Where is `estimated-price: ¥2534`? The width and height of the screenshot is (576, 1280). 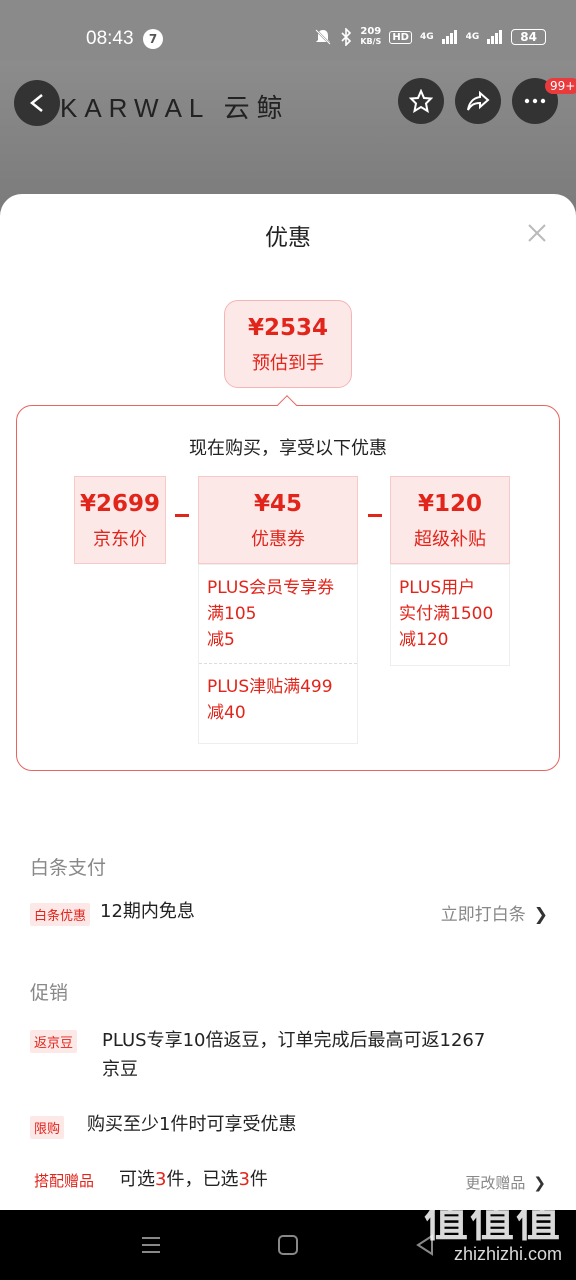 estimated-price: ¥2534 is located at coordinates (288, 328).